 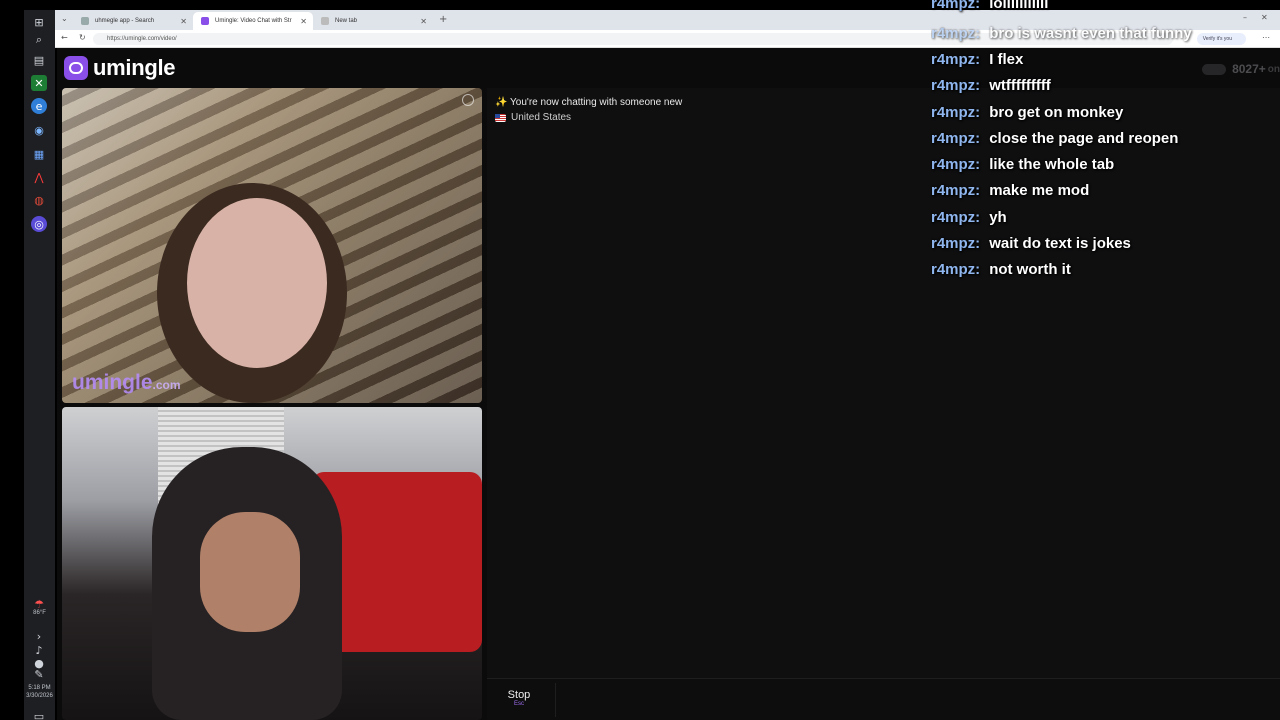 What do you see at coordinates (39, 60) in the screenshot?
I see `task-view-icon: ▤` at bounding box center [39, 60].